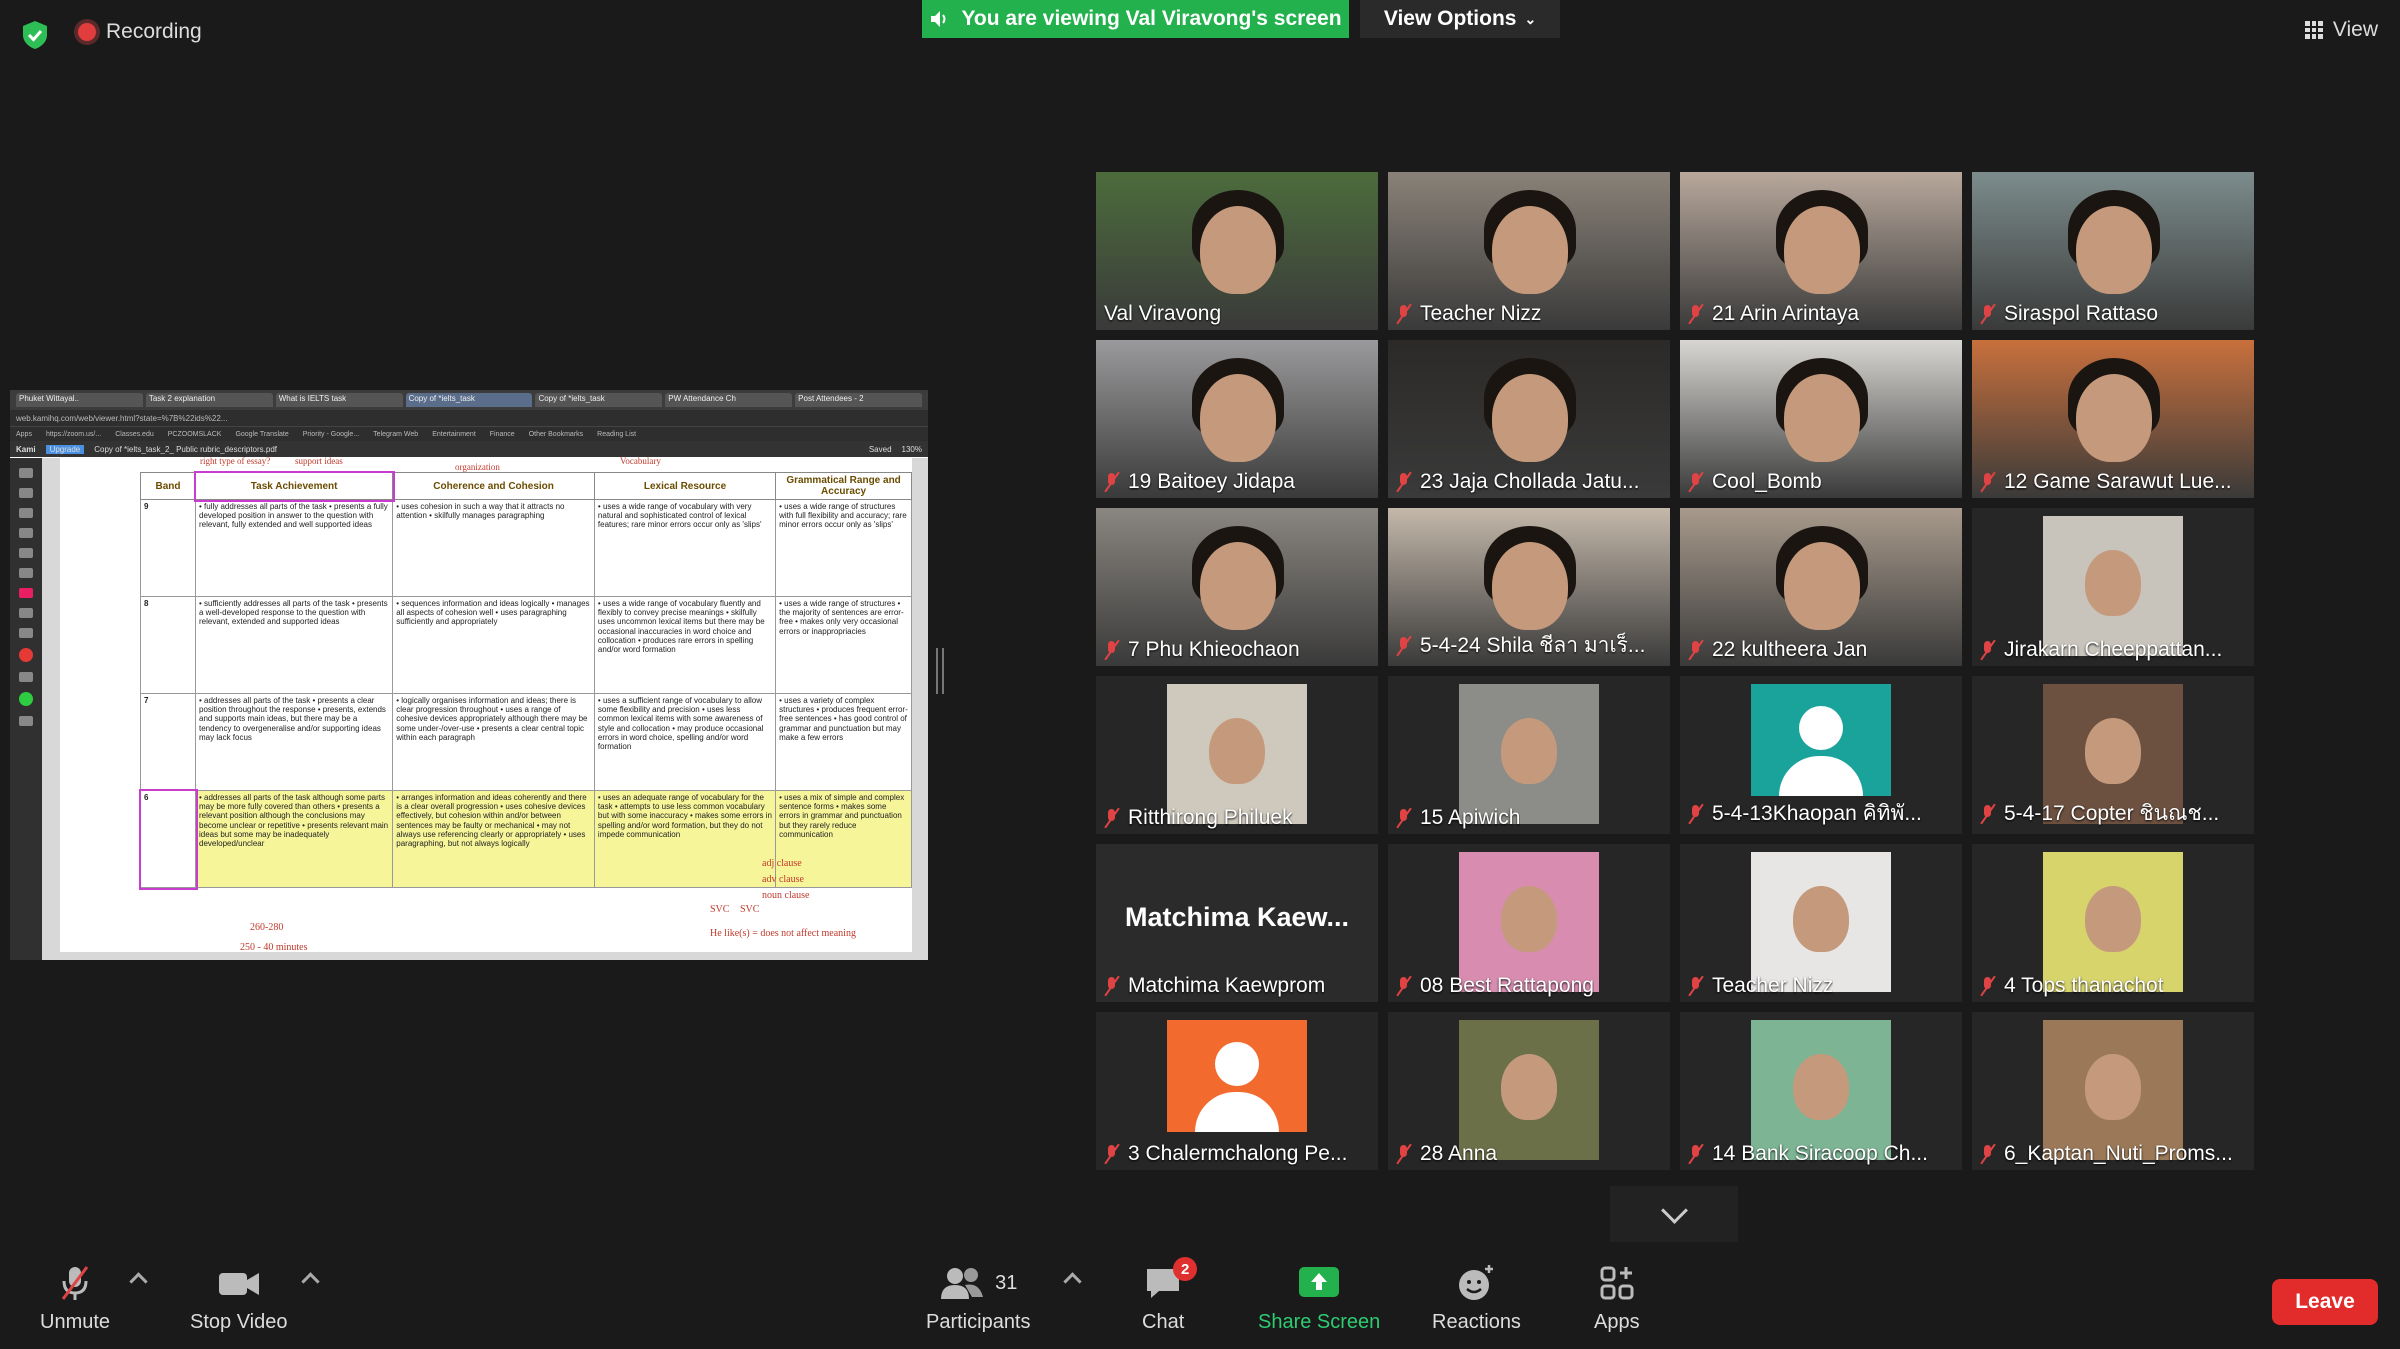  I want to click on apps-button: Apps, so click(1617, 1298).